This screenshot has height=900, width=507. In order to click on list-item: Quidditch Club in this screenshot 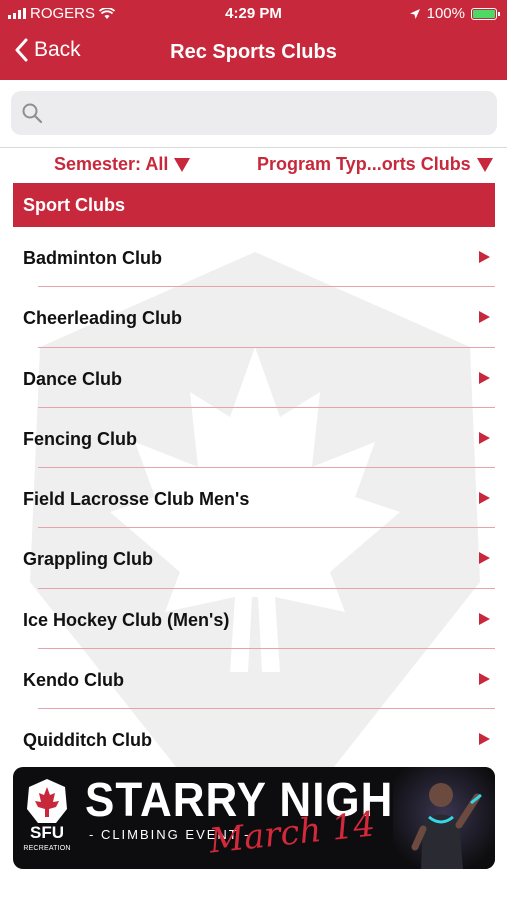, I will do `click(253, 738)`.